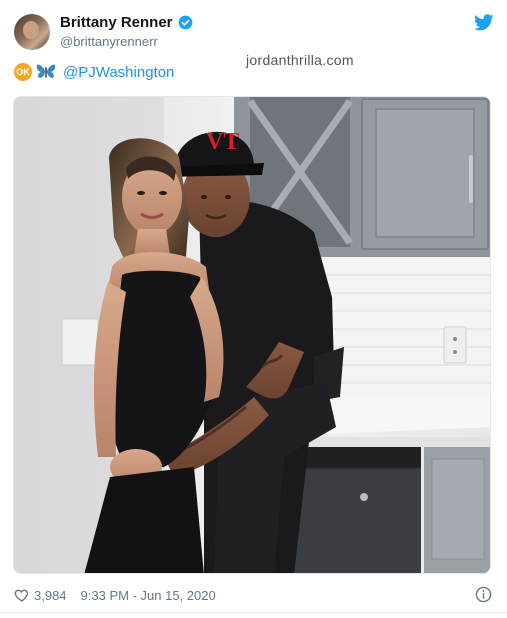  I want to click on name-row: Brittany Renner, so click(126, 22).